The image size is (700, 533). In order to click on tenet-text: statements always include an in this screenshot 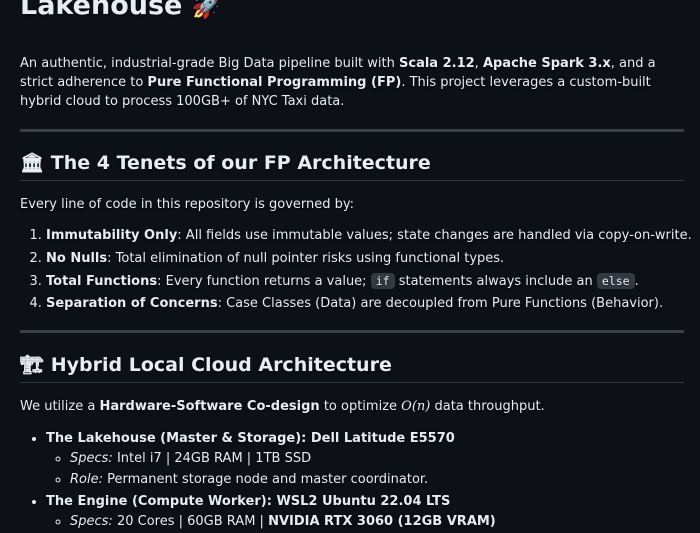, I will do `click(495, 281)`.